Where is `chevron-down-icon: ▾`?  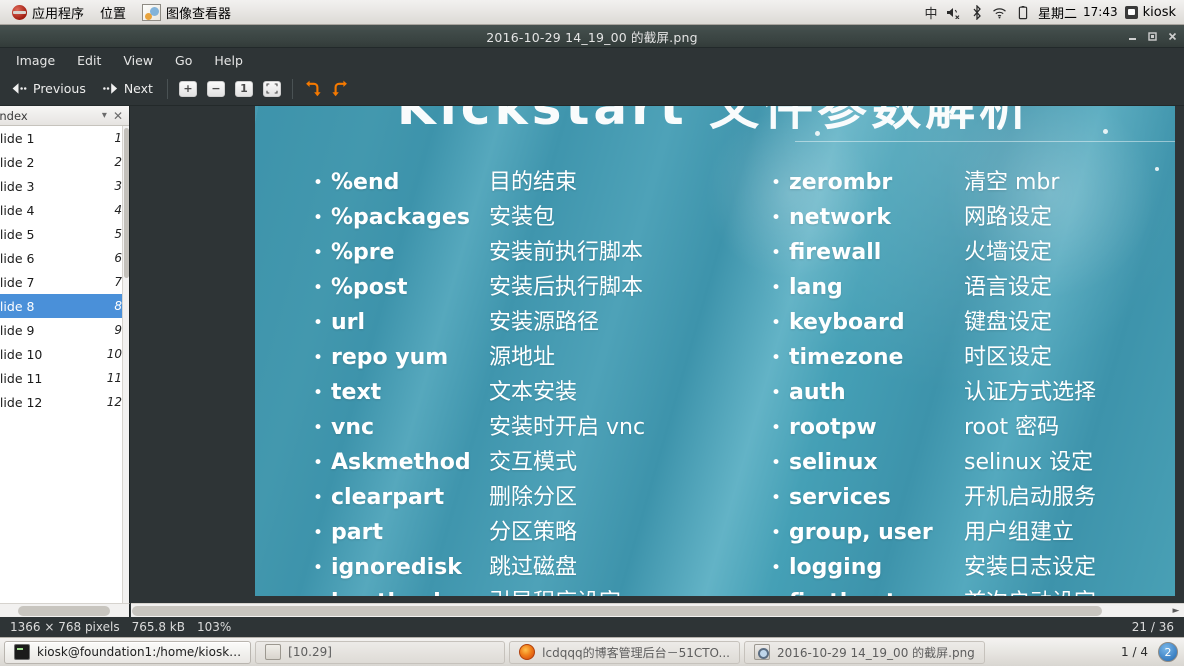 chevron-down-icon: ▾ is located at coordinates (104, 115).